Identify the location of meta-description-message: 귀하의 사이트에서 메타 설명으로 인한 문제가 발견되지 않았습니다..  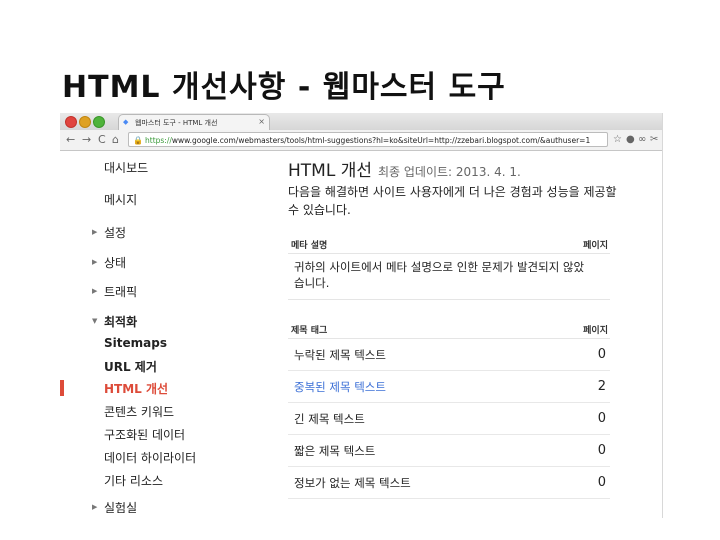
(439, 275).